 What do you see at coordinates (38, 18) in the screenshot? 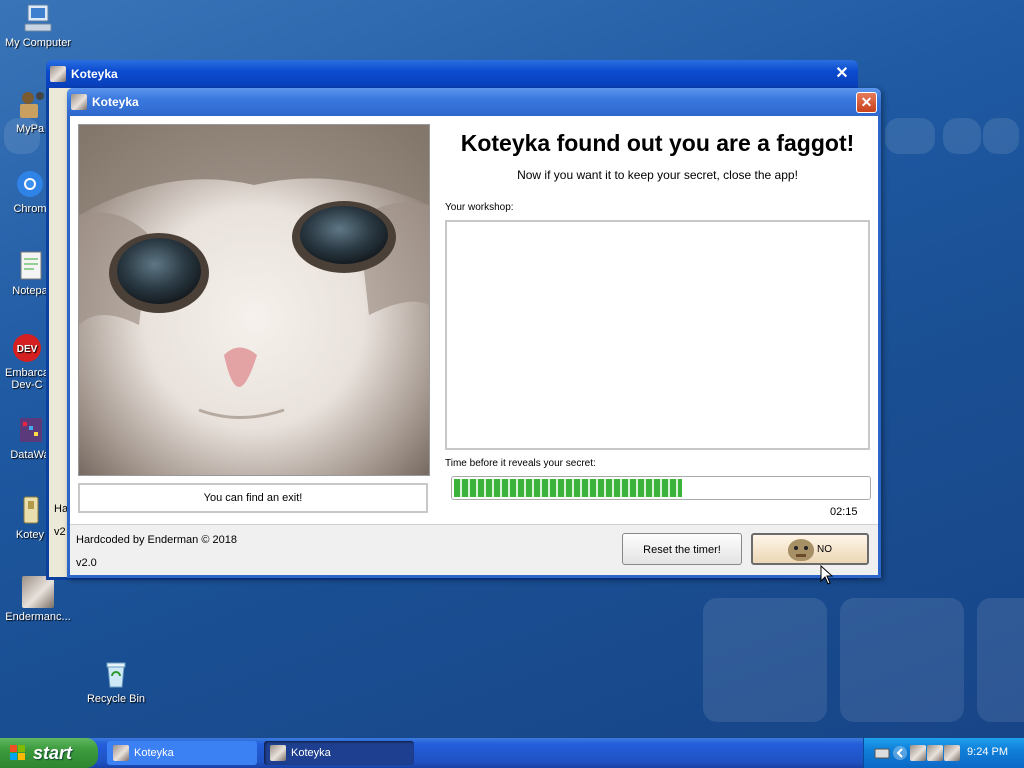
I see `computer-icon` at bounding box center [38, 18].